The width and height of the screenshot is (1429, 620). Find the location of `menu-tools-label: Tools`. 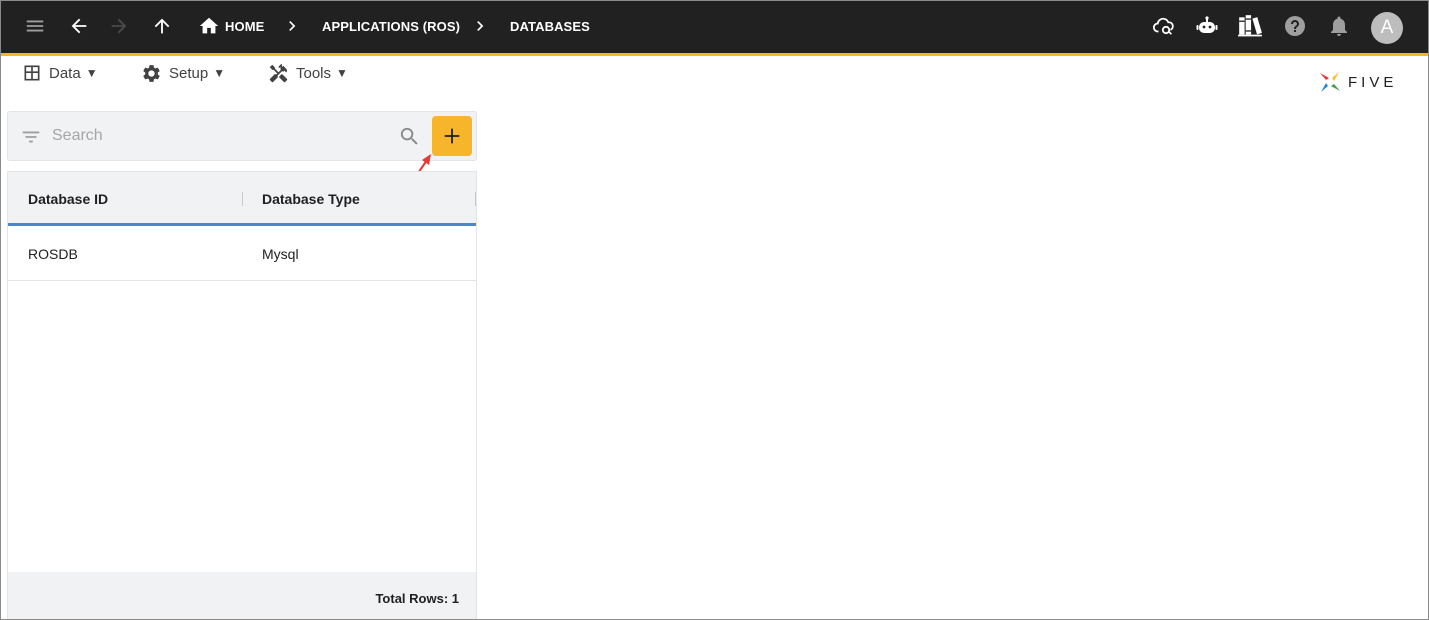

menu-tools-label: Tools is located at coordinates (314, 73).